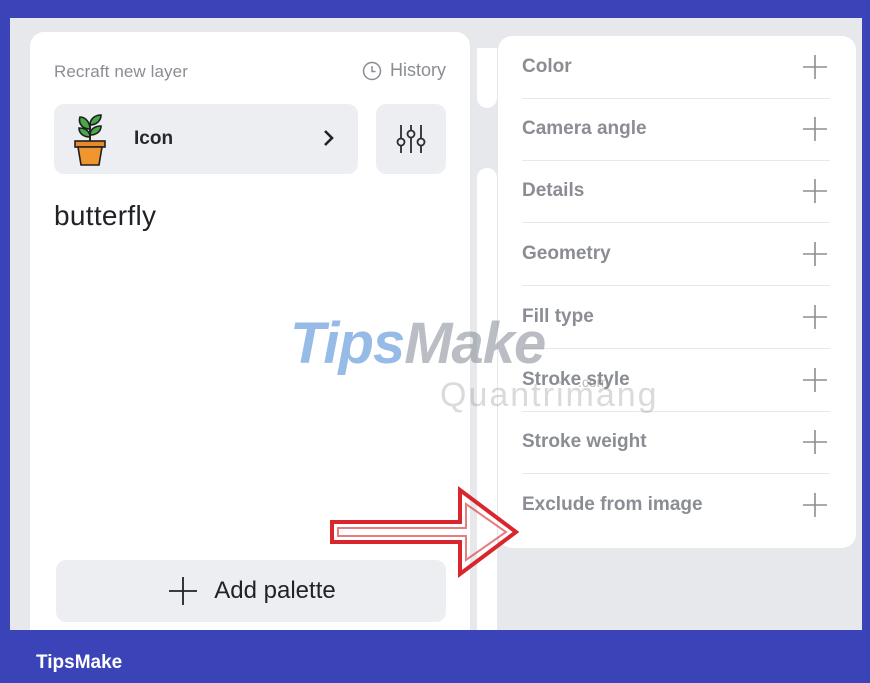 This screenshot has width=870, height=683. Describe the element at coordinates (487, 78) in the screenshot. I see `scrollbar-track-top` at that location.